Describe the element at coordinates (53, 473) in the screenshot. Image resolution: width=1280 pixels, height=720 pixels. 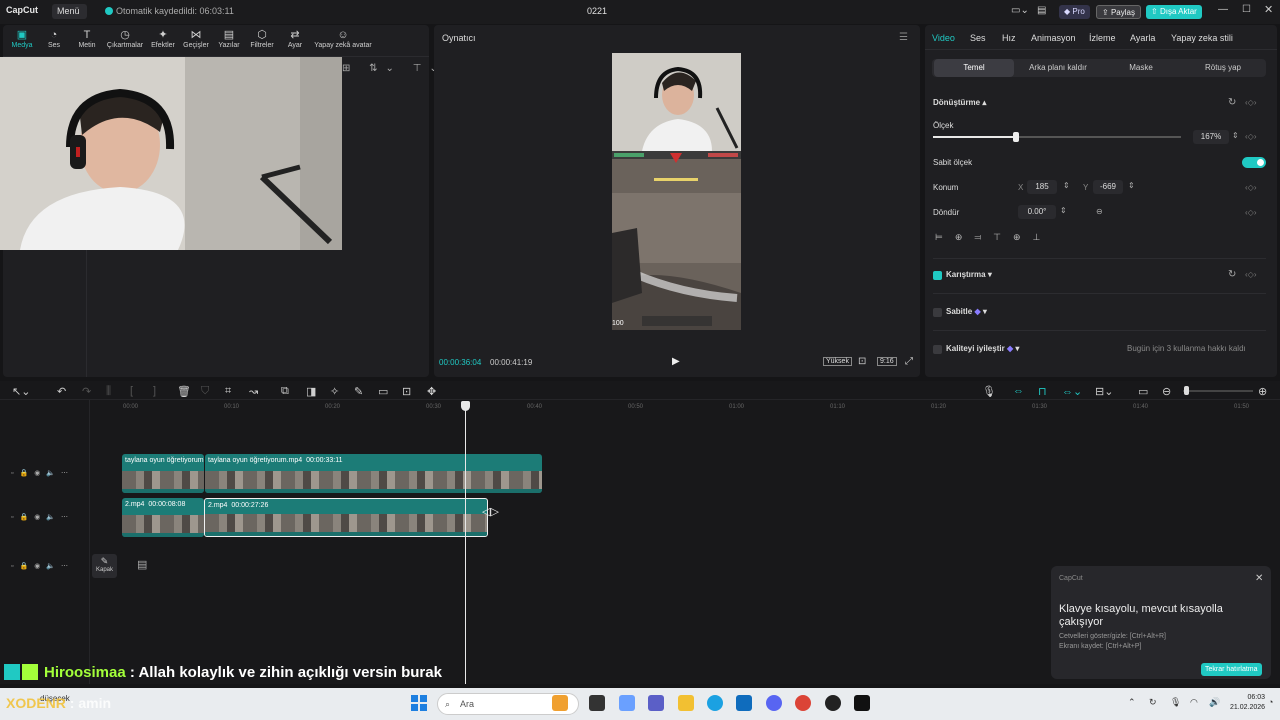
I see `speaker-icon: 🔈` at that location.